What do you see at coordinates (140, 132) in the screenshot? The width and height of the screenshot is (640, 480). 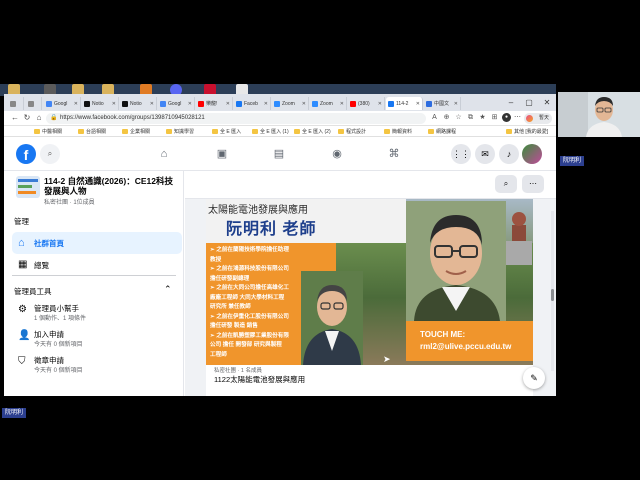 I see `bookmark-label: 企業相關` at bounding box center [140, 132].